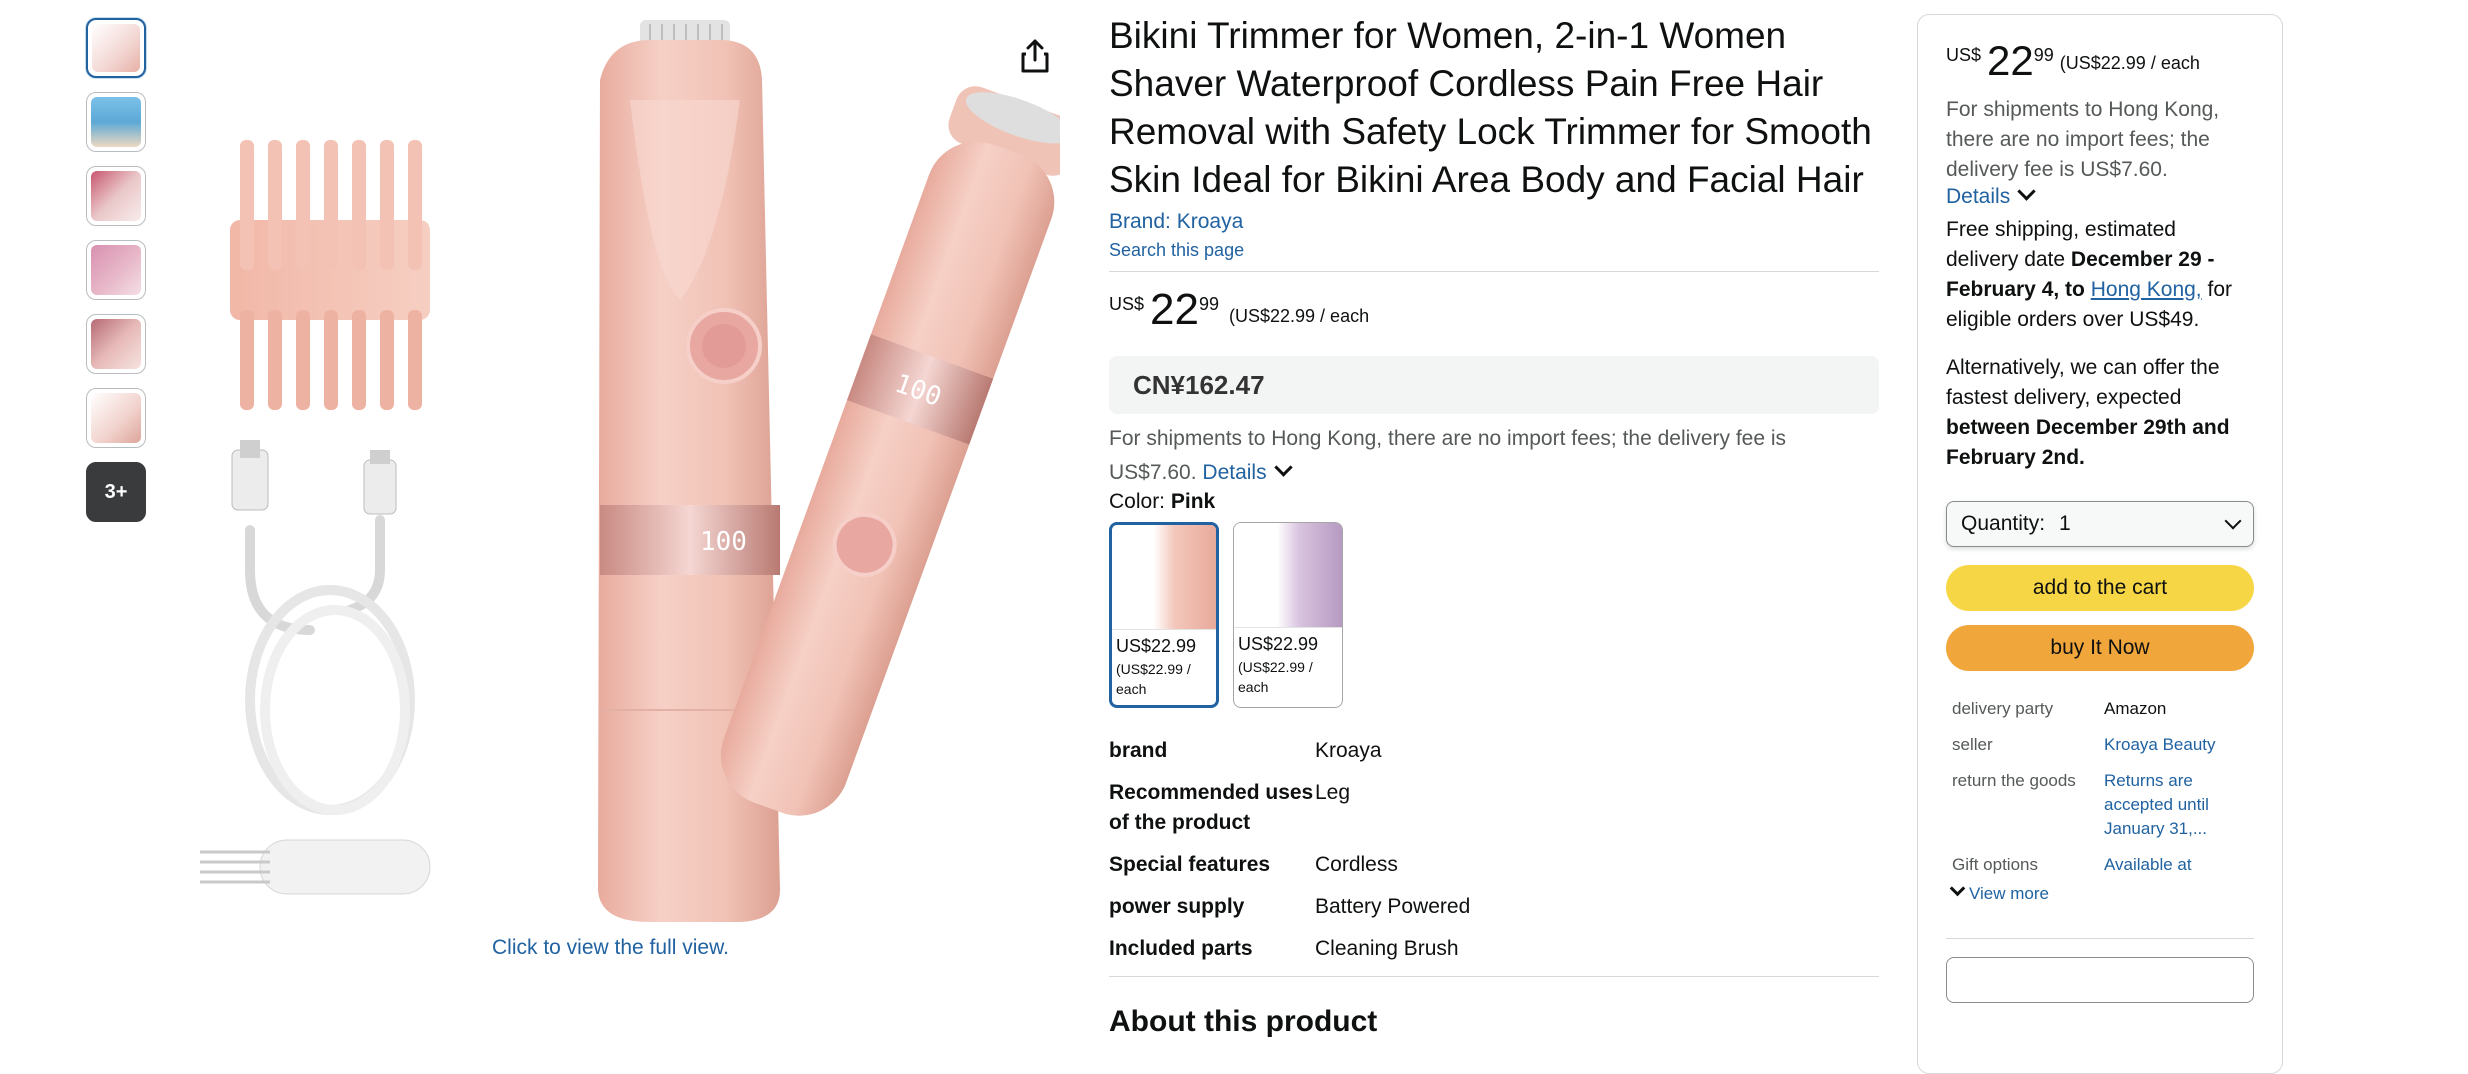 Image resolution: width=2468 pixels, height=1074 pixels. Describe the element at coordinates (330, 665) in the screenshot. I see `usb-cable` at that location.